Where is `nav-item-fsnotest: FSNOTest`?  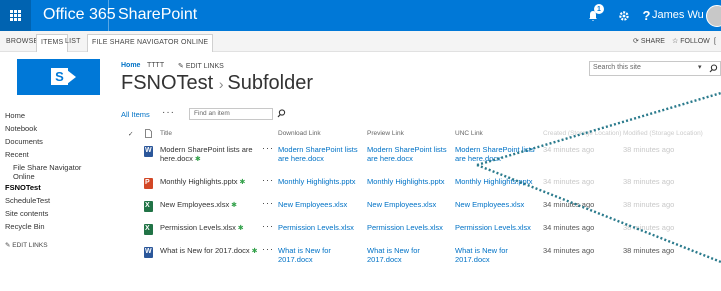 nav-item-fsnotest: FSNOTest is located at coordinates (55, 187).